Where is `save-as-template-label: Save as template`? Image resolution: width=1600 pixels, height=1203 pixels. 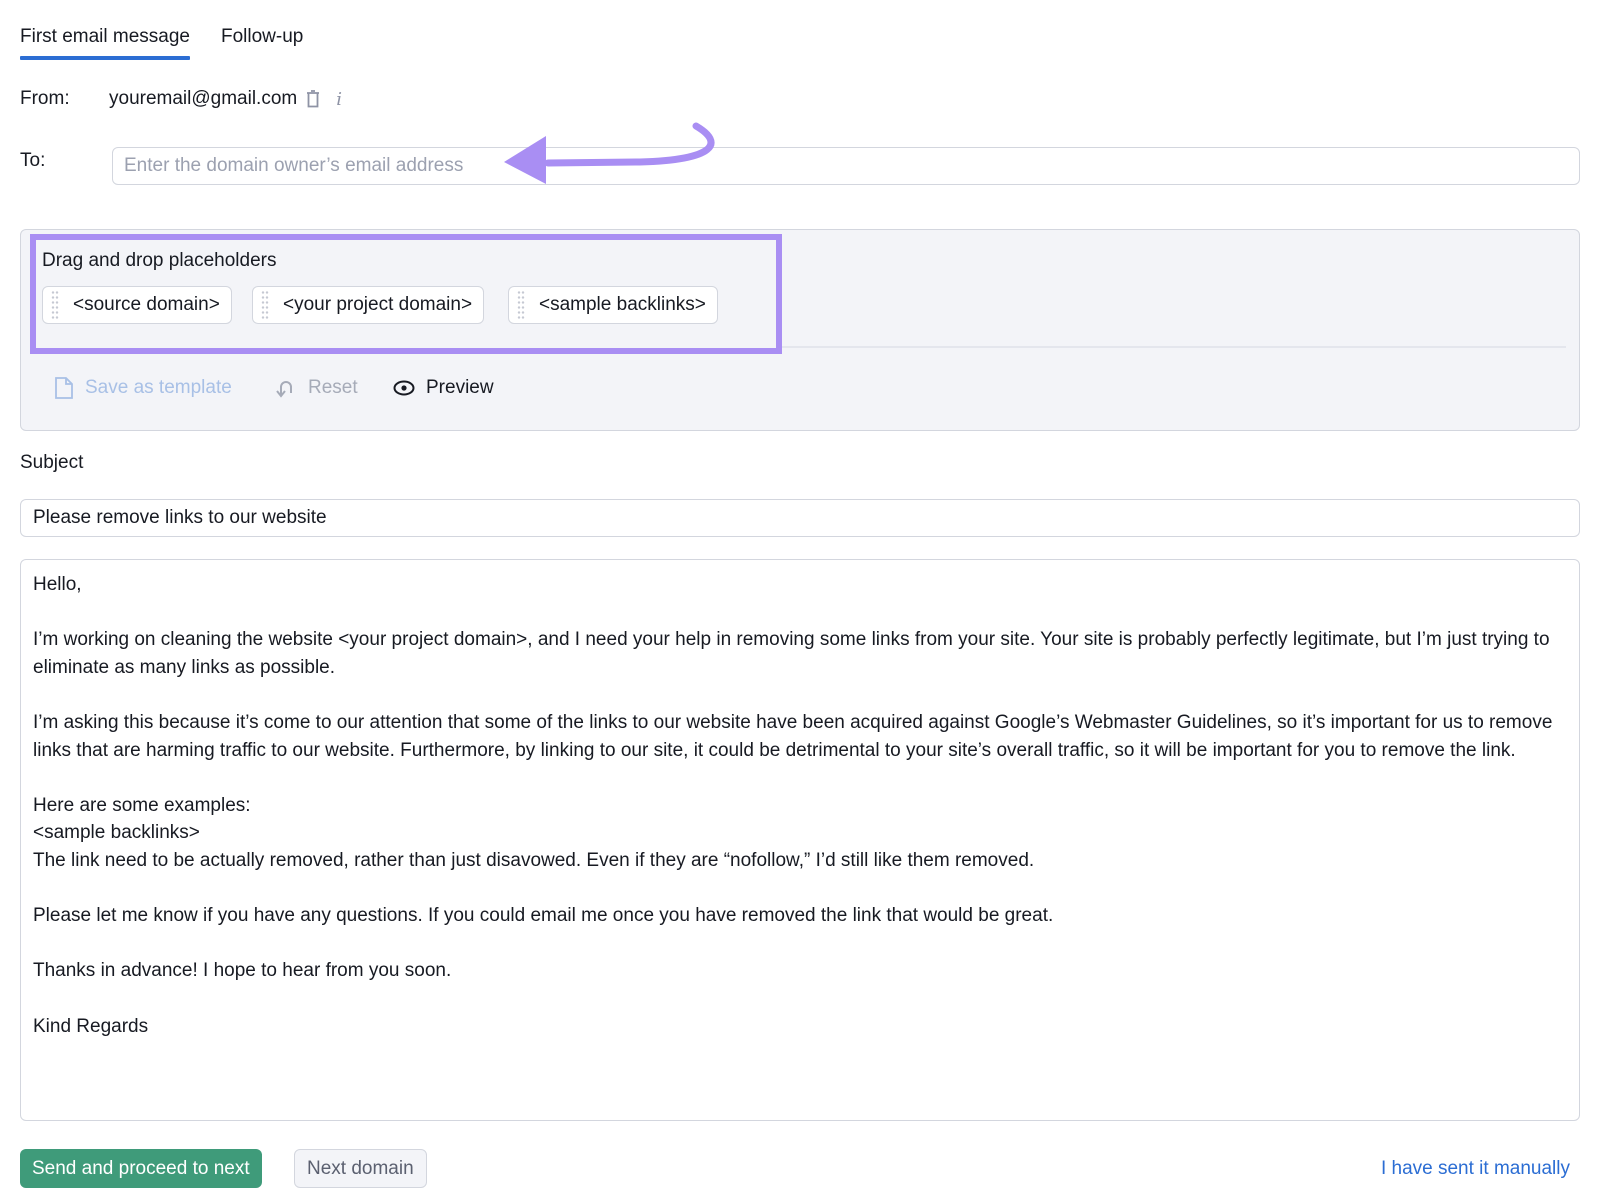
save-as-template-label: Save as template is located at coordinates (158, 387).